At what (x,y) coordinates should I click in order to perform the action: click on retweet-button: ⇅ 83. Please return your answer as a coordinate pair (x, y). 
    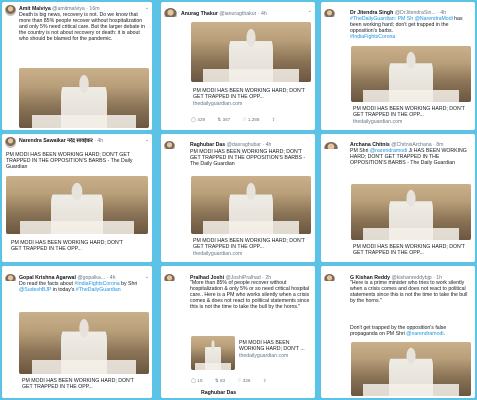
    Looking at the image, I should click on (220, 381).